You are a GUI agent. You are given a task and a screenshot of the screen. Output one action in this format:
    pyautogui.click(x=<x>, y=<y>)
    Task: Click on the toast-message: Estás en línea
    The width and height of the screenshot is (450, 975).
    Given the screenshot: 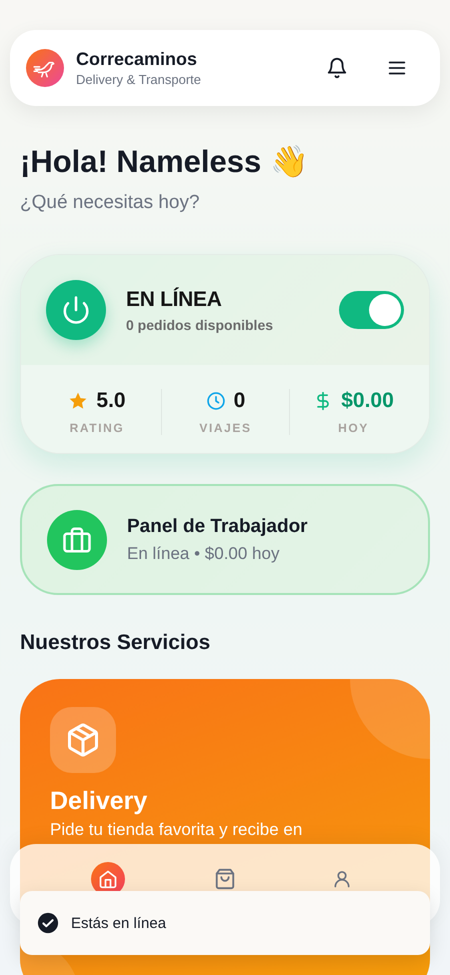 What is the action you would take?
    pyautogui.click(x=118, y=923)
    